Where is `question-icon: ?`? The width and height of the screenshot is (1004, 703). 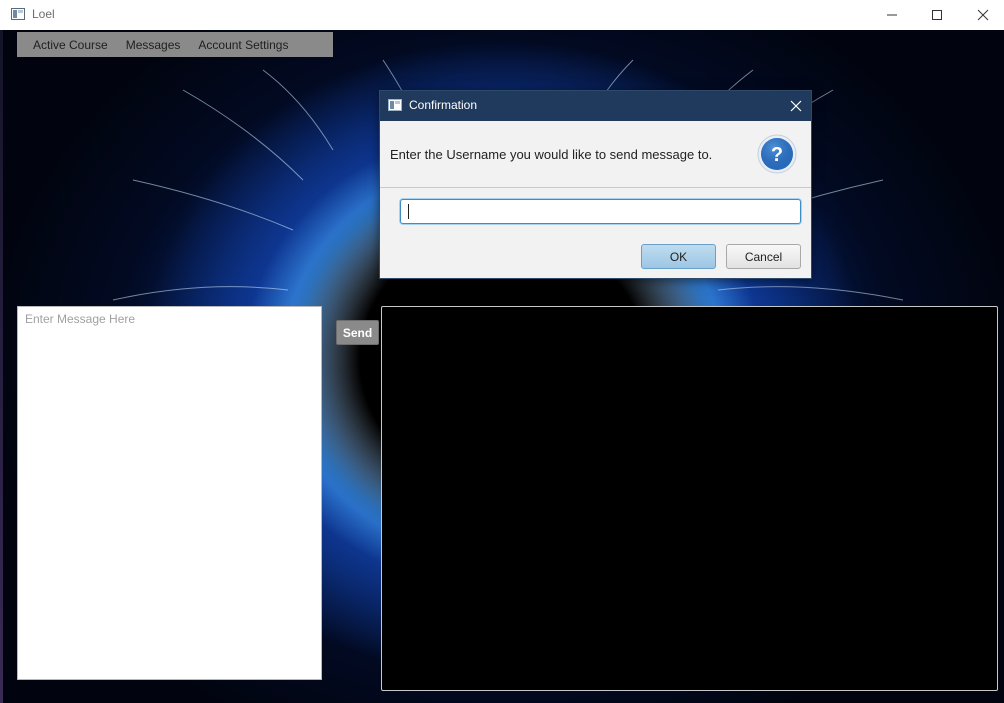 question-icon: ? is located at coordinates (777, 154).